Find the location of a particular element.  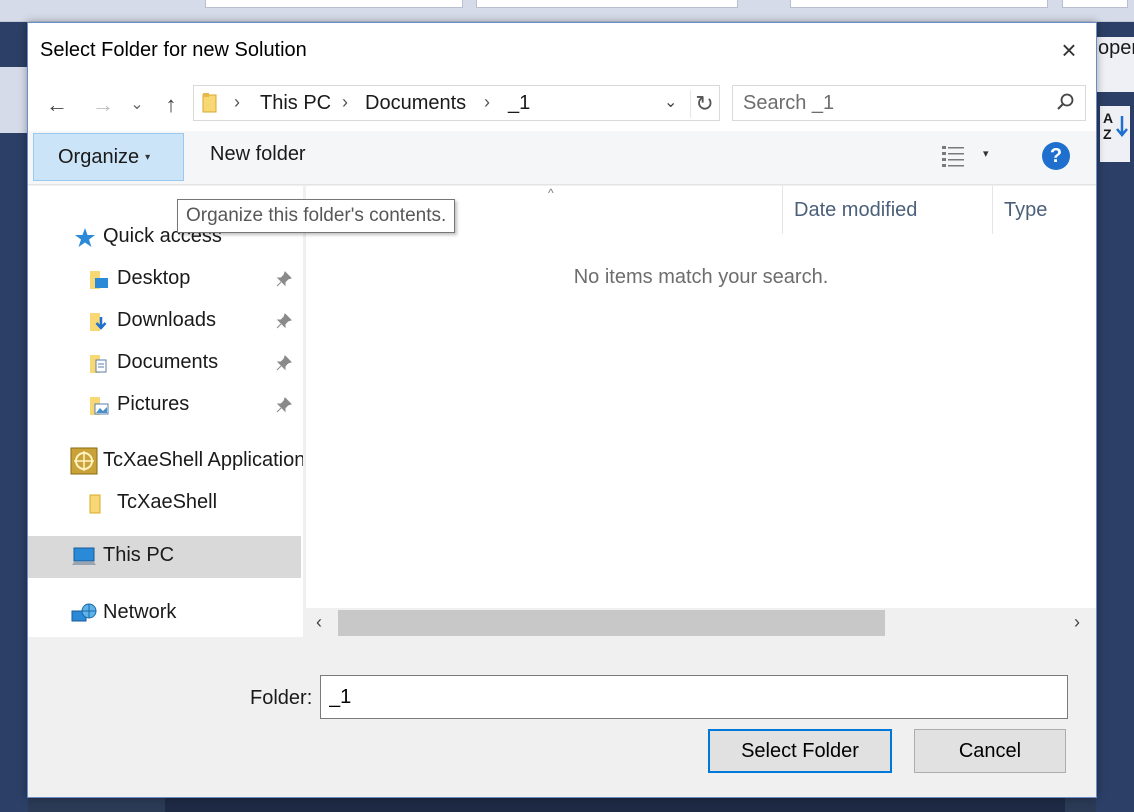

search-icon is located at coordinates (1065, 102).